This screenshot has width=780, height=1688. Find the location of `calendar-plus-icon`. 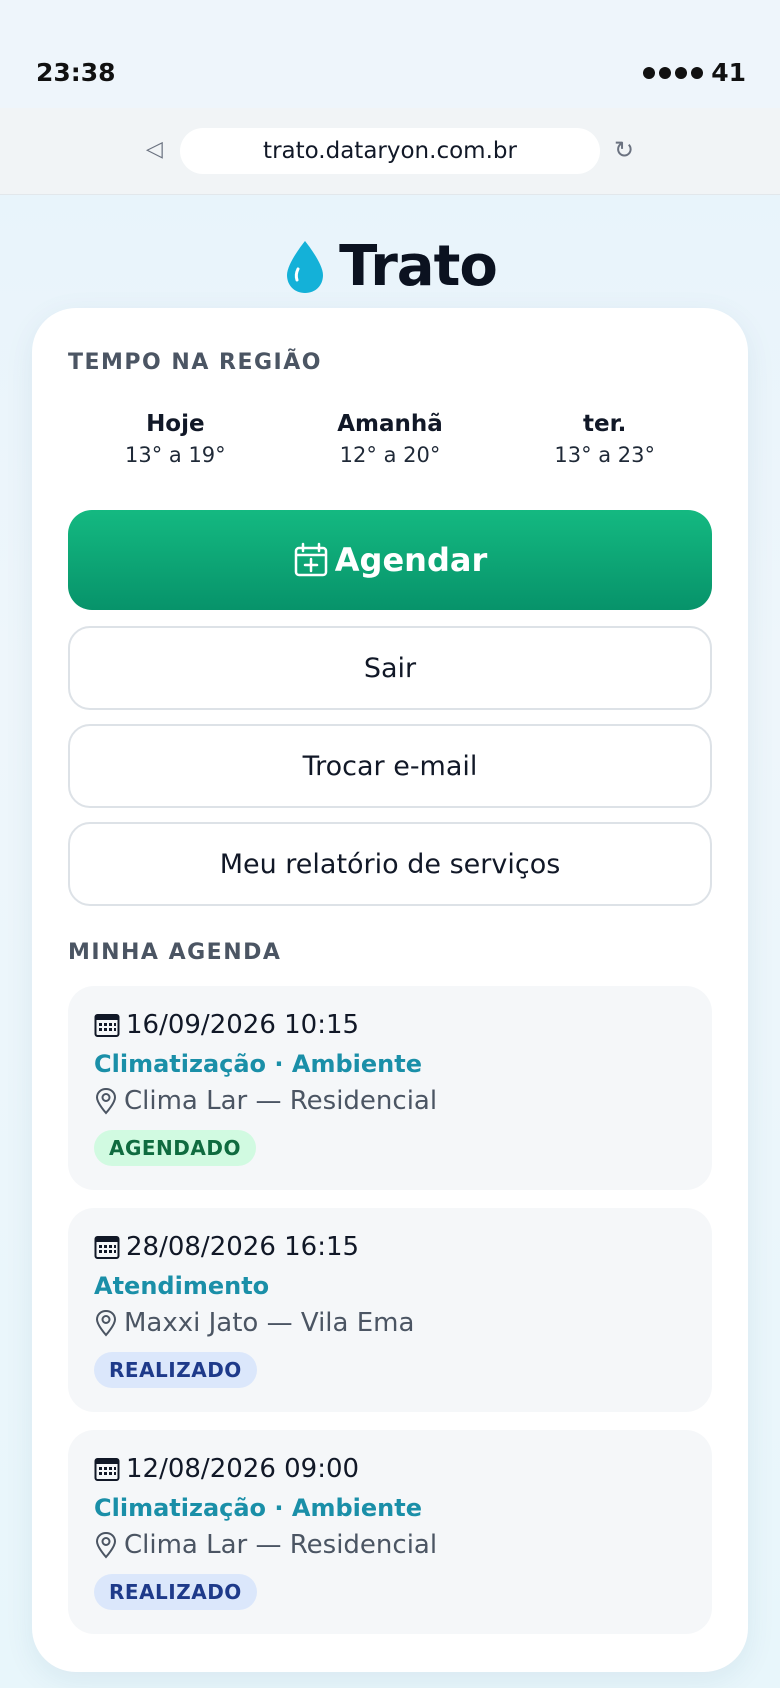

calendar-plus-icon is located at coordinates (311, 559).